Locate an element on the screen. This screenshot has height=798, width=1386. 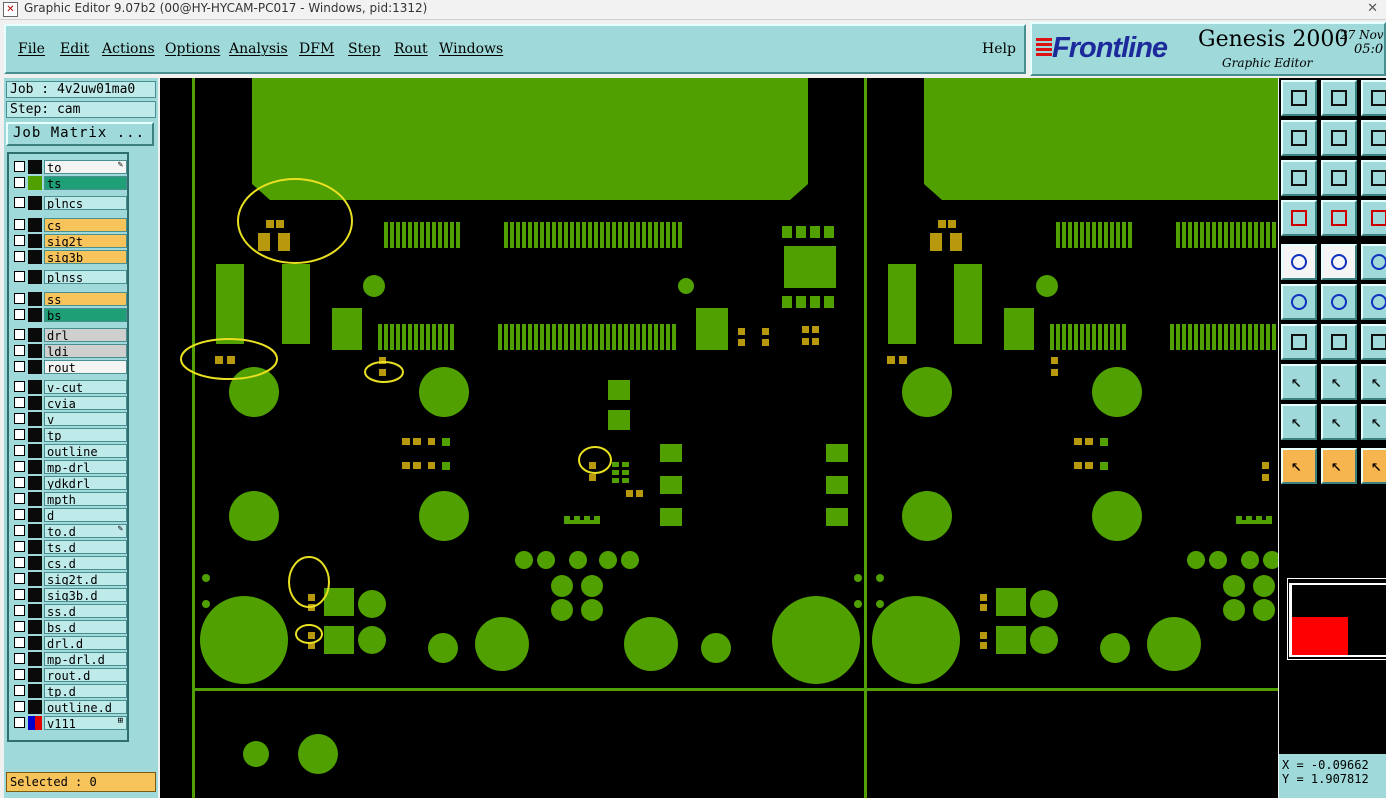
edit-vertex-button is located at coordinates (1373, 302).